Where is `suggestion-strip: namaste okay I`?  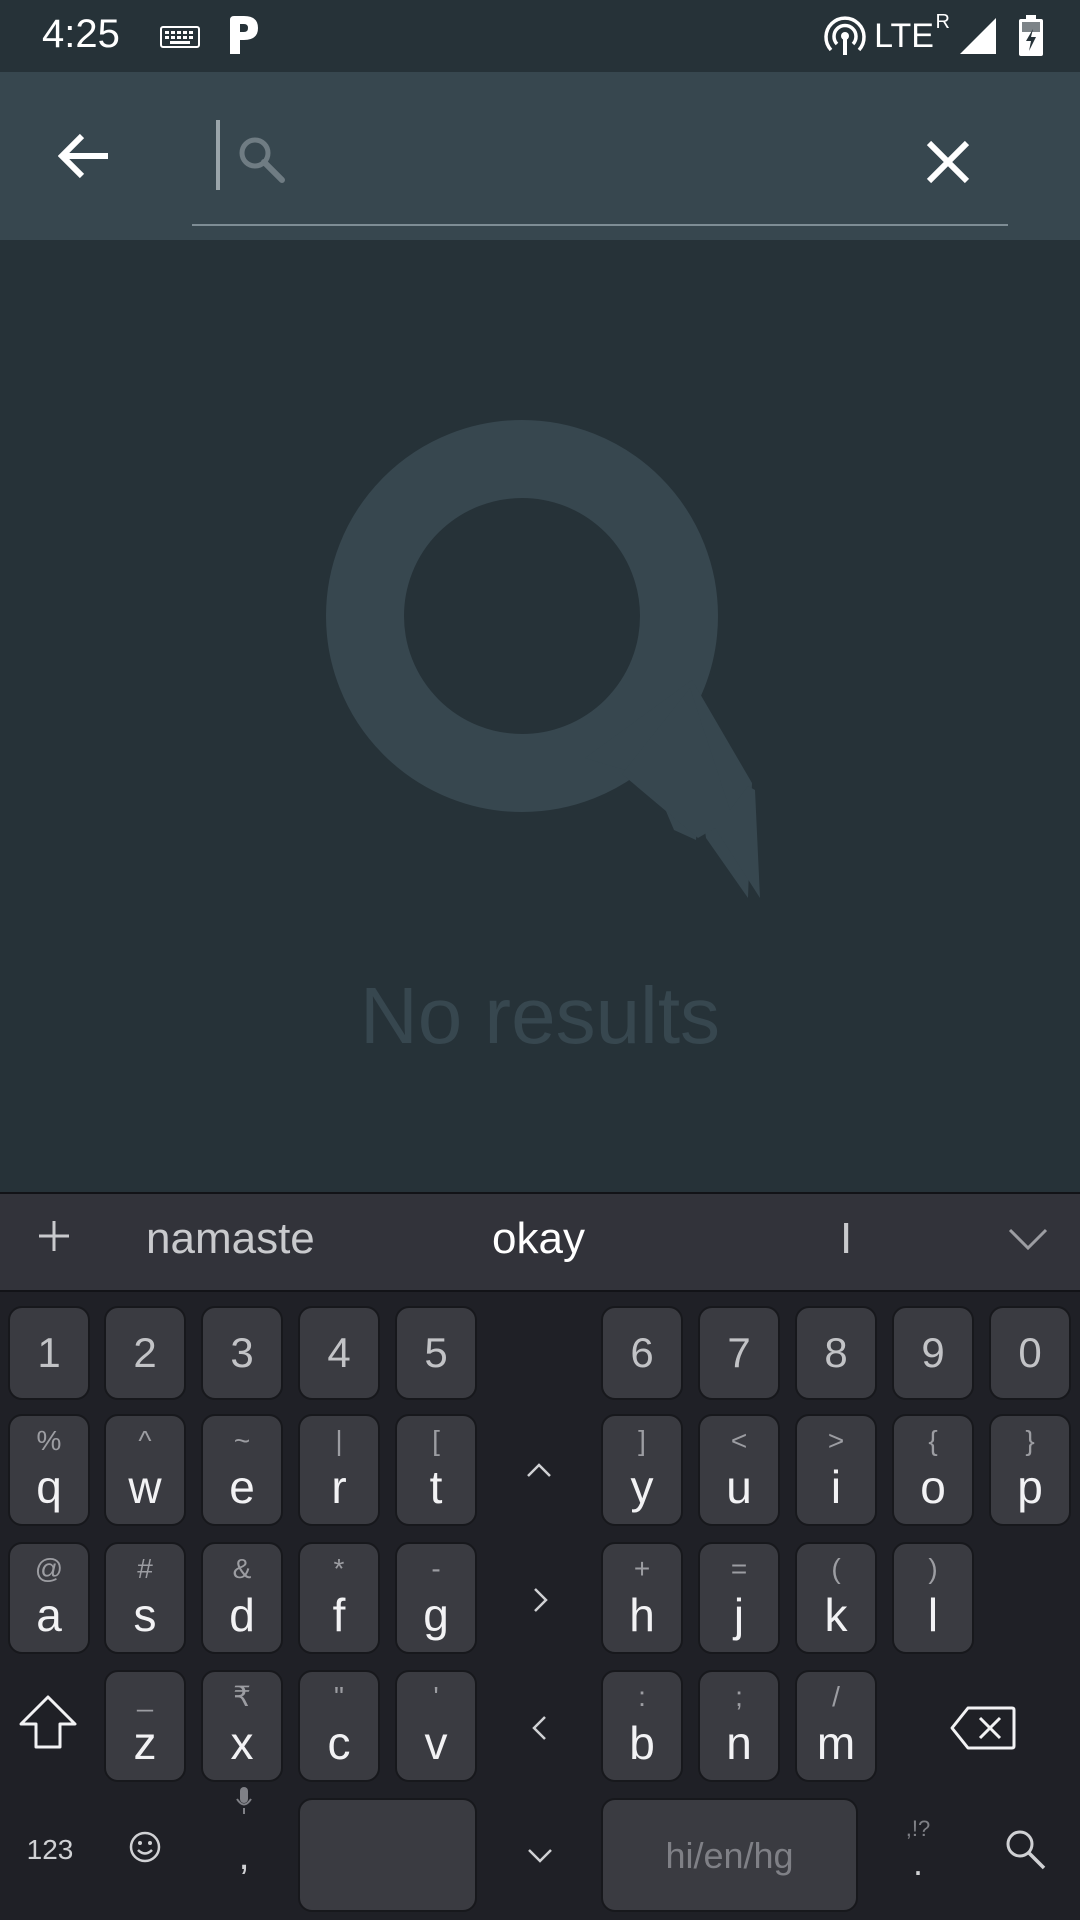
suggestion-strip: namaste okay I is located at coordinates (540, 1243).